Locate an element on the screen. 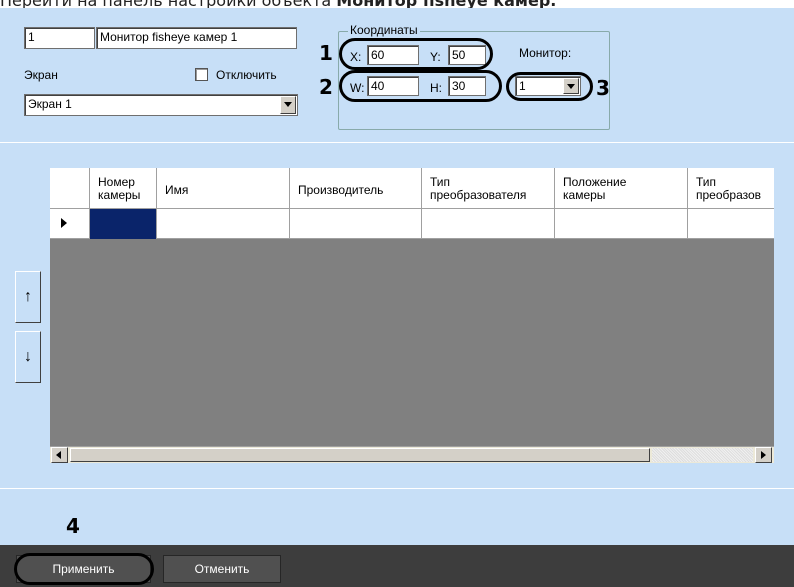 The height and width of the screenshot is (587, 794). table-row is located at coordinates (412, 224).